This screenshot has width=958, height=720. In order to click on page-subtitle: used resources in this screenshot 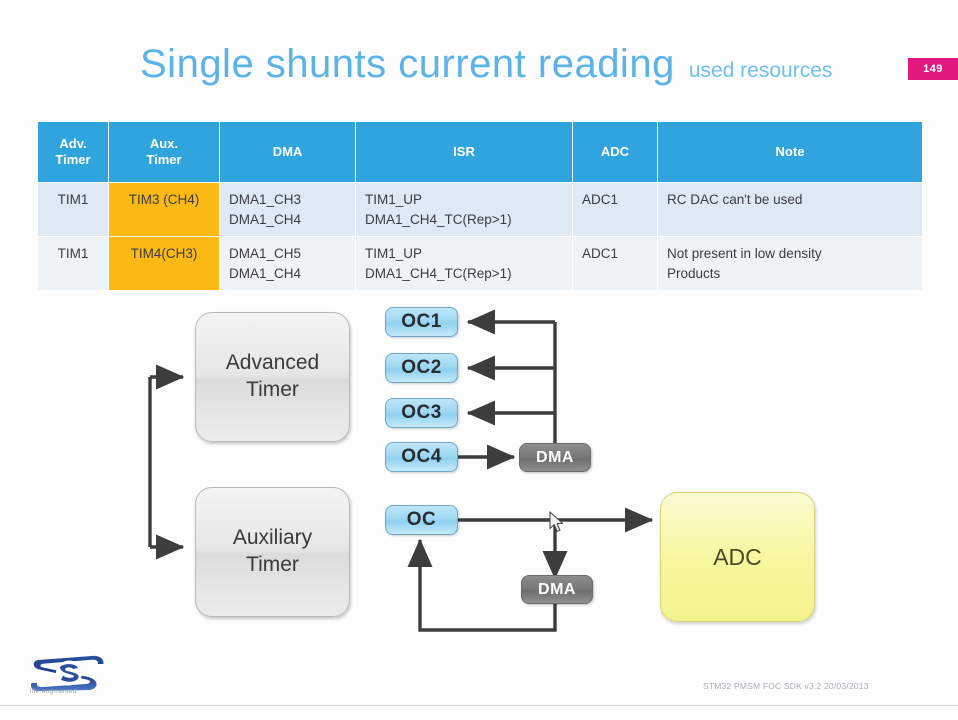, I will do `click(760, 70)`.